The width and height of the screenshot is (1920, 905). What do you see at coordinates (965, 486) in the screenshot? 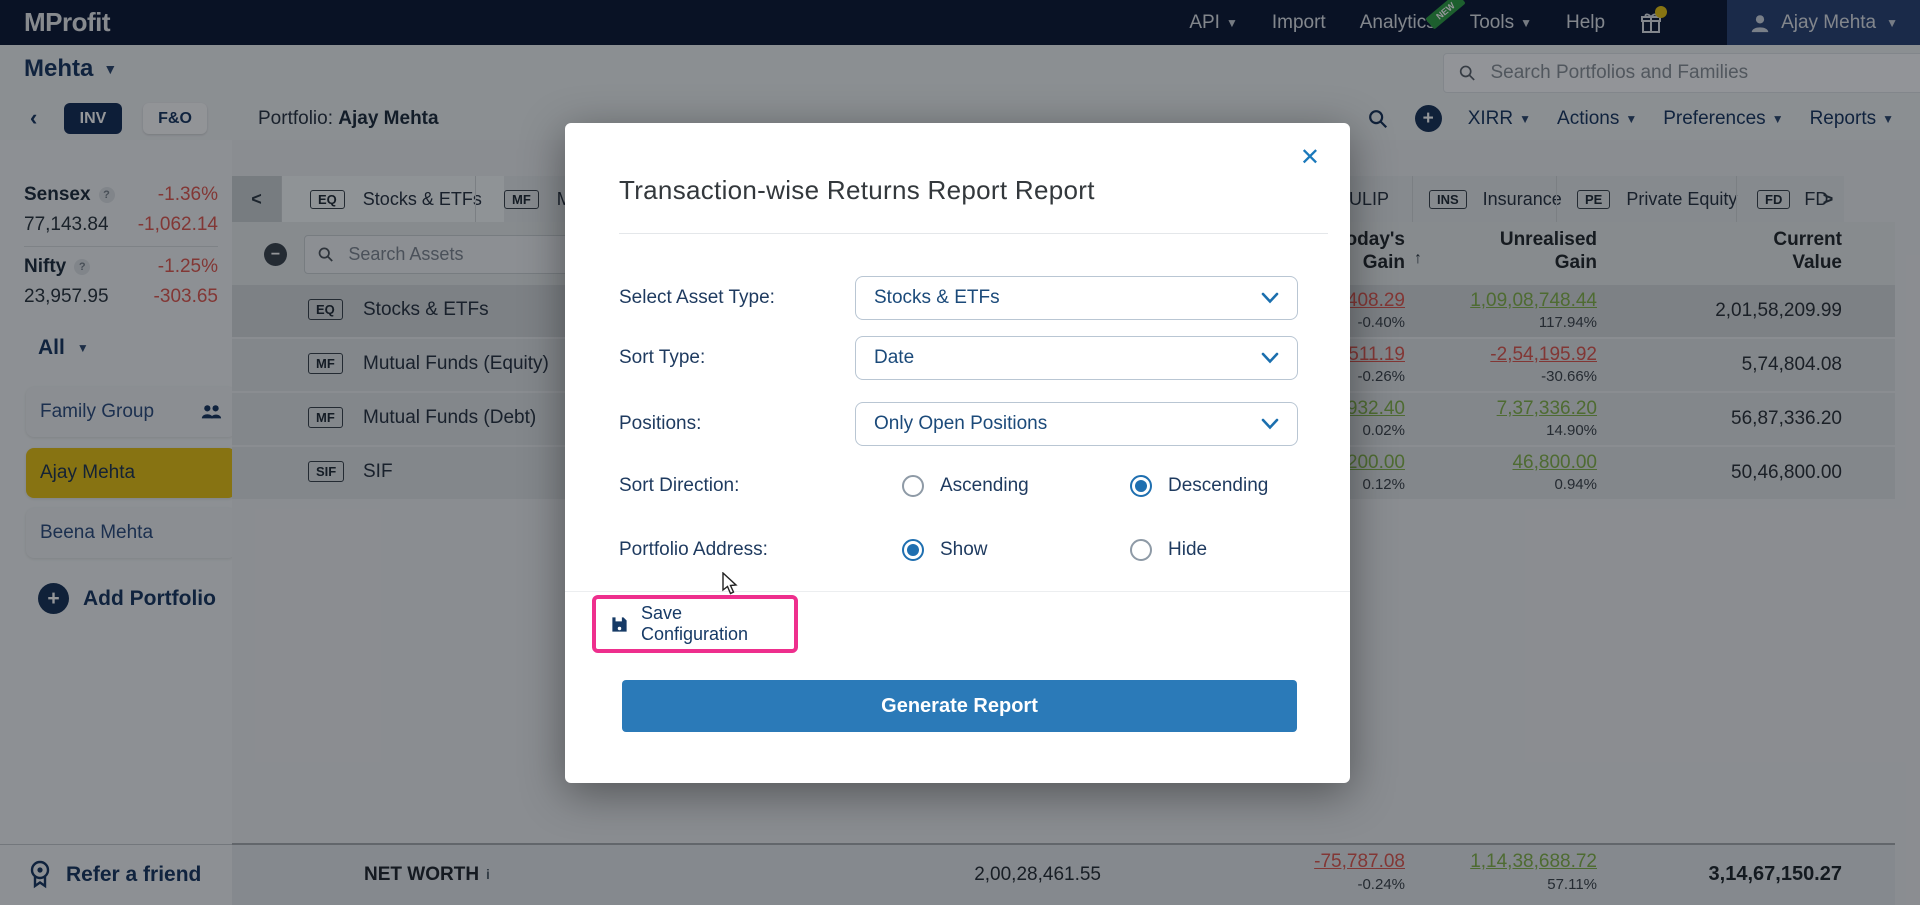
I see `radio-ascending: Ascending` at bounding box center [965, 486].